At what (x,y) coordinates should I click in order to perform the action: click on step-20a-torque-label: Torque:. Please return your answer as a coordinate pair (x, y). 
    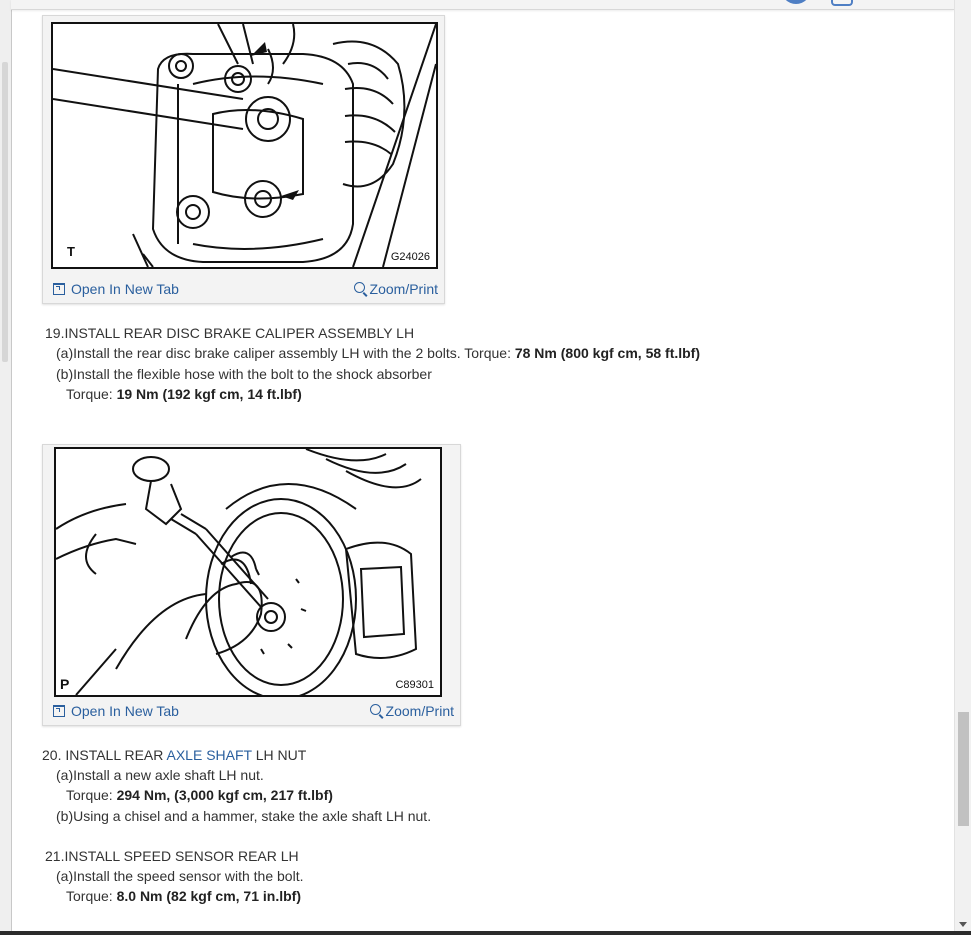
    Looking at the image, I should click on (91, 795).